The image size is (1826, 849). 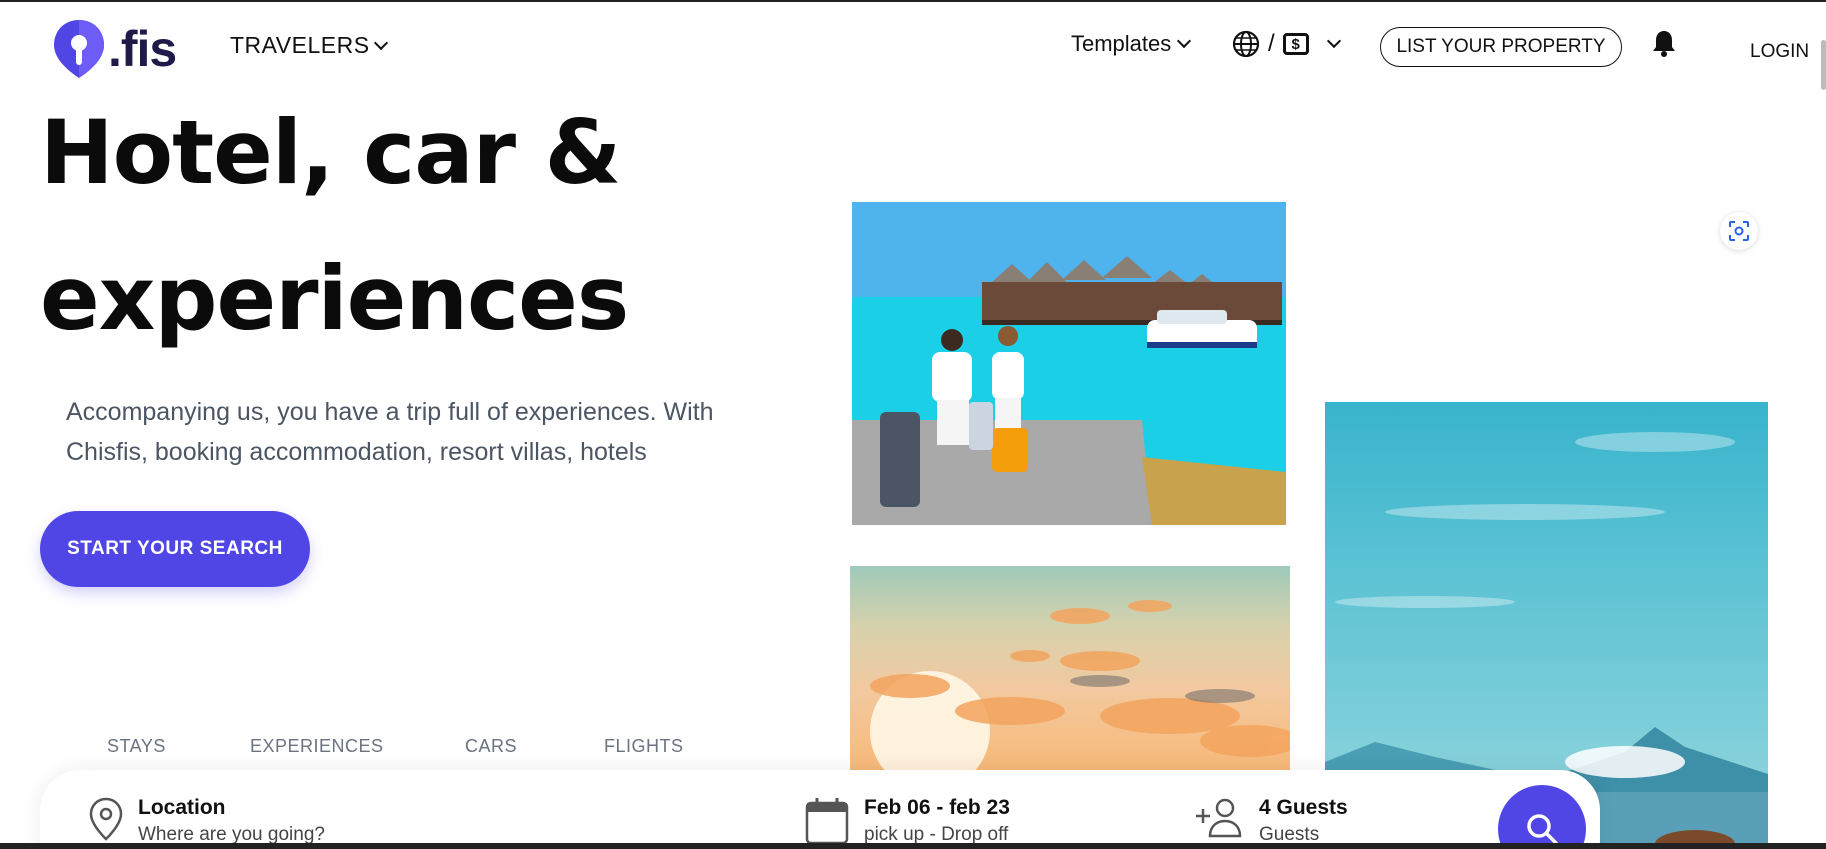 I want to click on bell-icon, so click(x=1664, y=43).